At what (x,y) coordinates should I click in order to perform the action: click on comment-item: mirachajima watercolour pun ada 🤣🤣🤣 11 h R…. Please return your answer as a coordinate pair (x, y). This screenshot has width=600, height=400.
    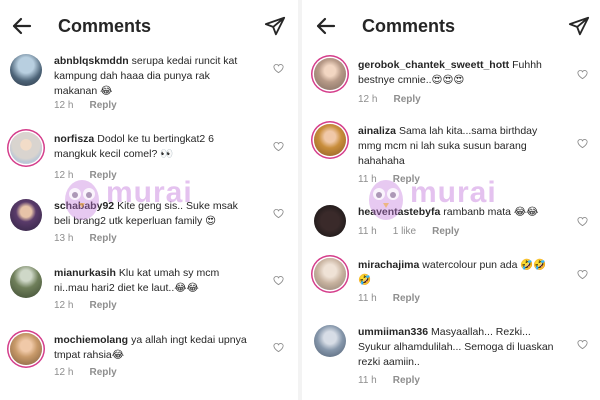
    Looking at the image, I should click on (452, 290).